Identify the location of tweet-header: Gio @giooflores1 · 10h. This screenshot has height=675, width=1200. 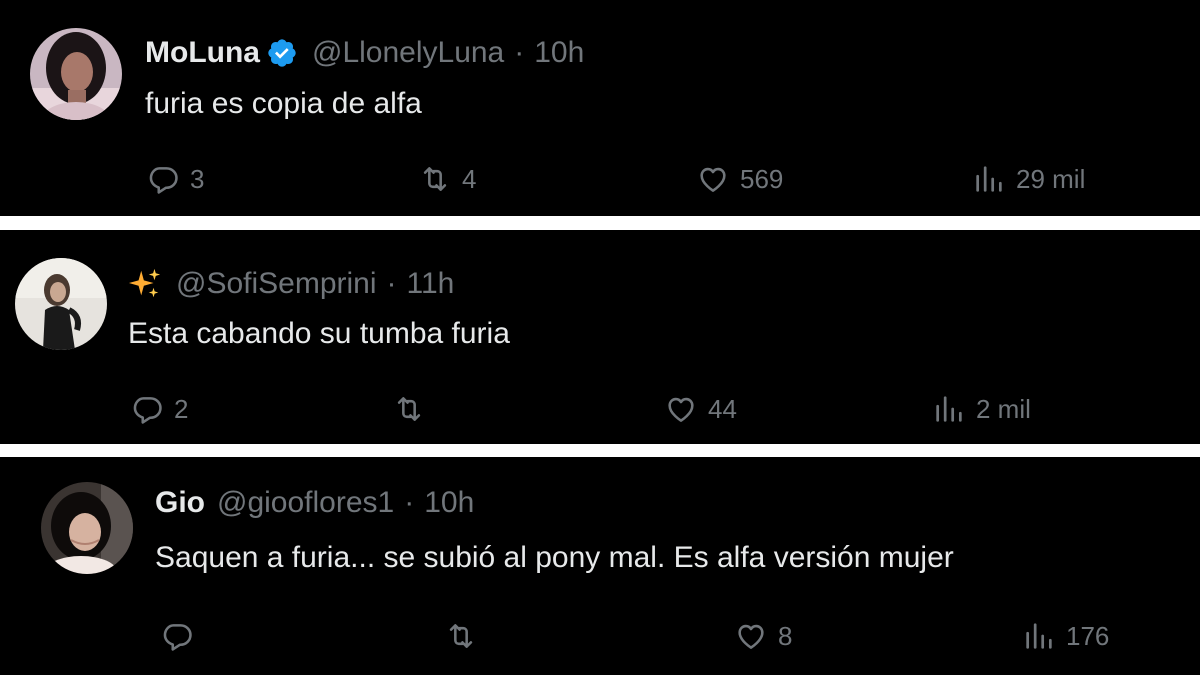
(314, 503).